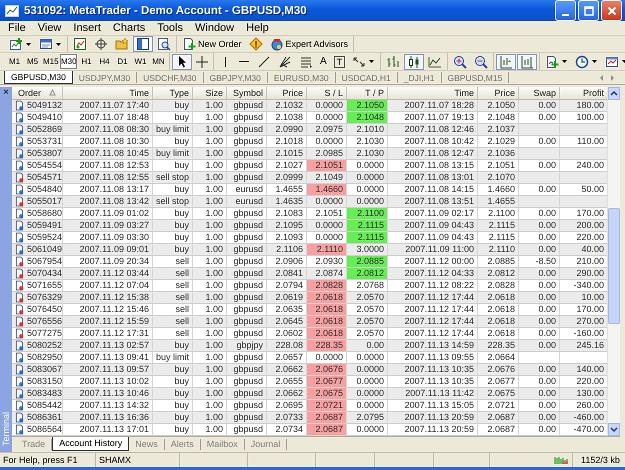 The image size is (625, 470). I want to click on close-button: ×, so click(6, 93).